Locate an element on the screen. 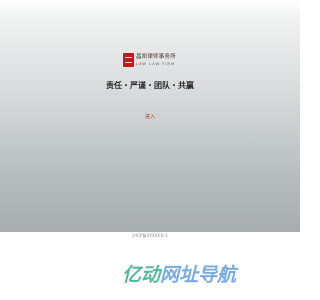 Image resolution: width=320 pixels, height=300 pixels. watermark-logo: 亿动网址导航 is located at coordinates (179, 275).